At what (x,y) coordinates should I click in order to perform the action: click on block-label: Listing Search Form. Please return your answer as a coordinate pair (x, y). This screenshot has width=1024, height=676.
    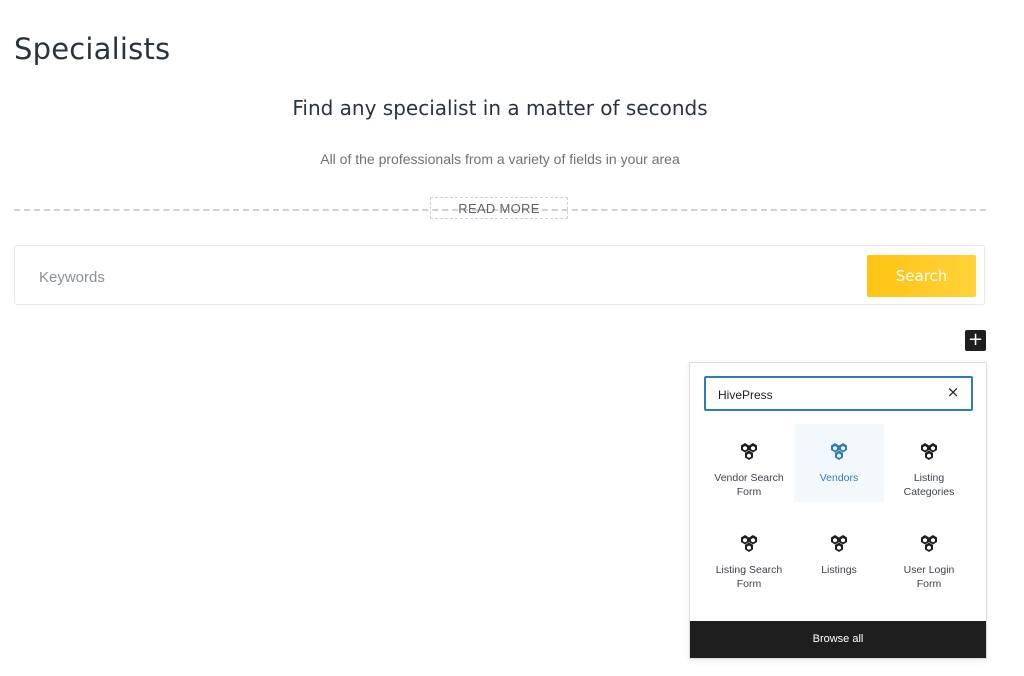
    Looking at the image, I should click on (749, 577).